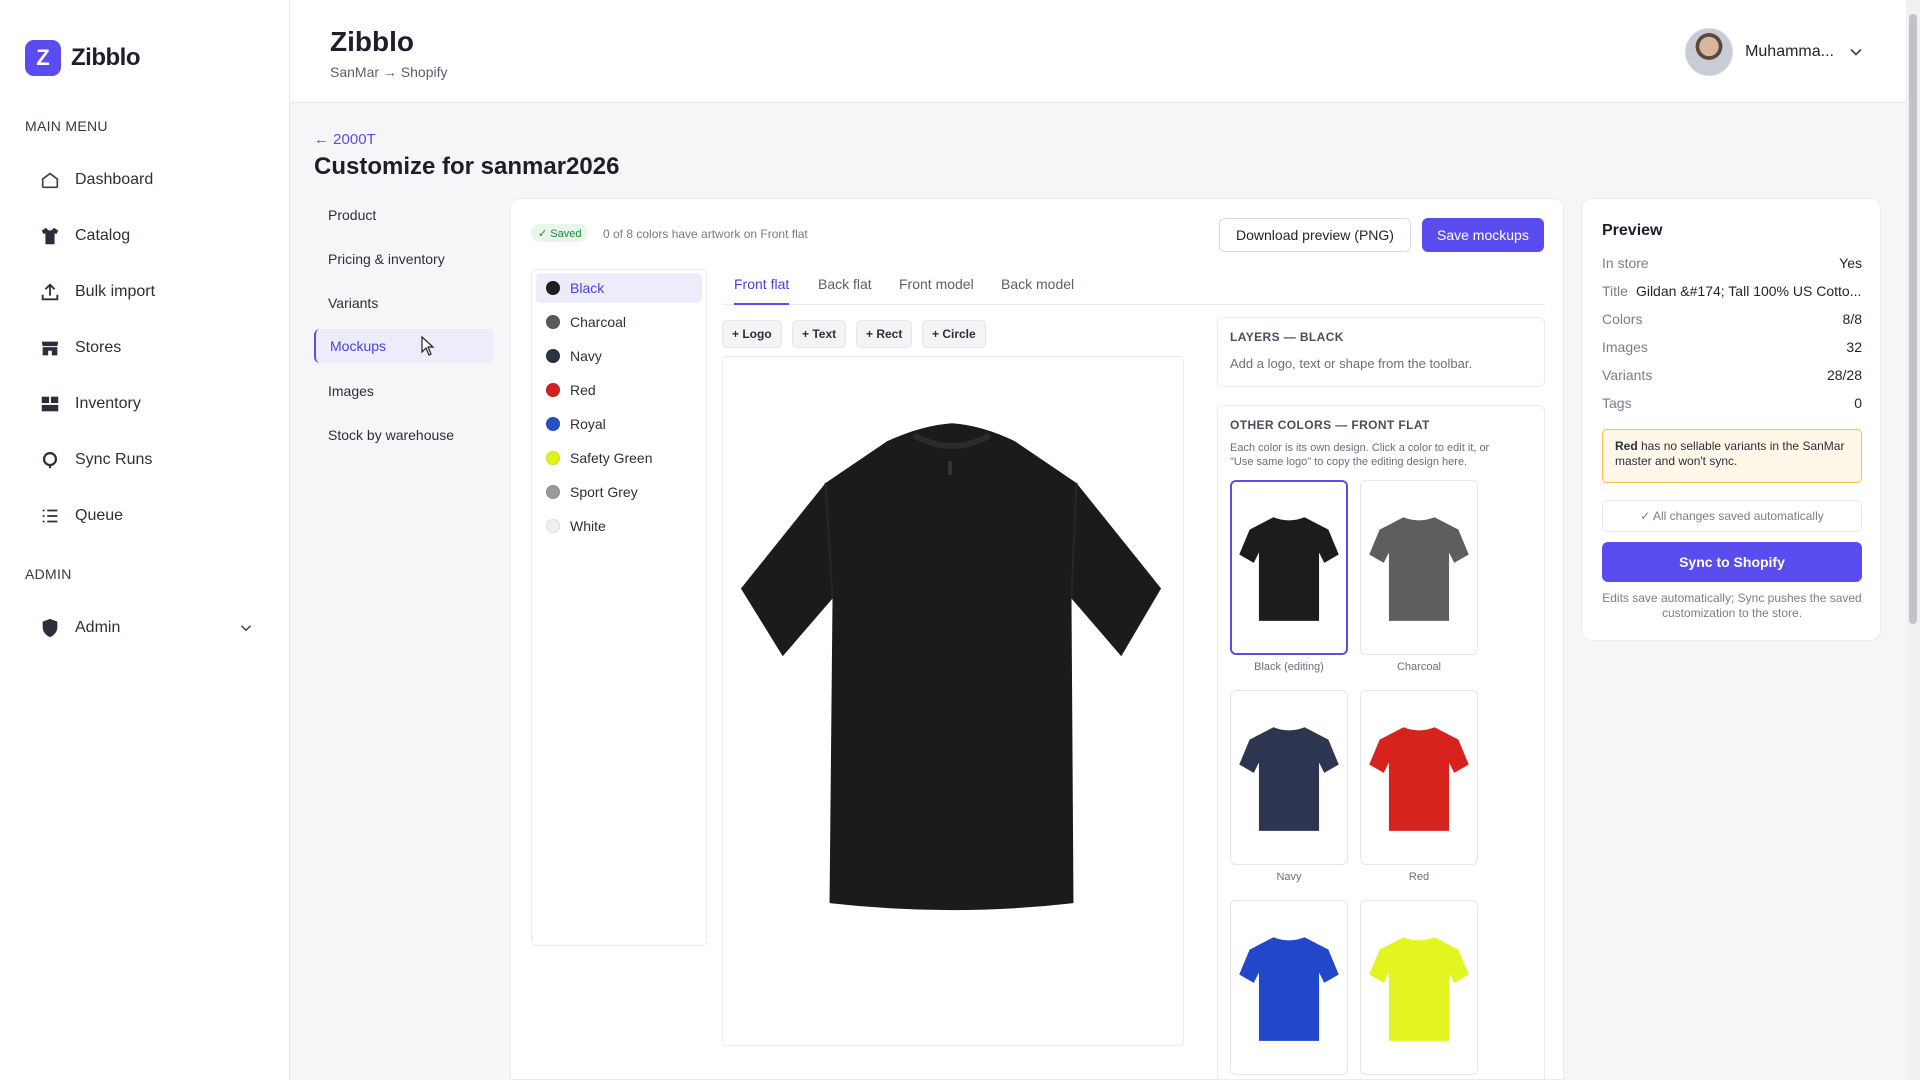  I want to click on subnav-stock-by-warehouse: Stock by warehouse, so click(404, 435).